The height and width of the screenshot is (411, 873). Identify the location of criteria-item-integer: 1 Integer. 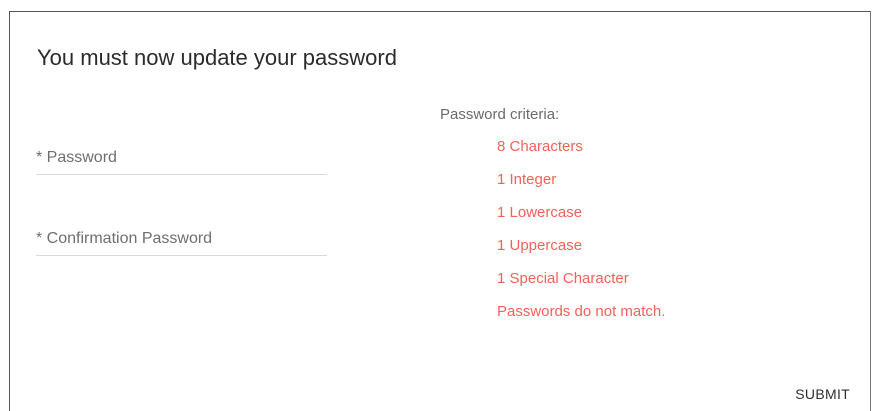
(527, 179).